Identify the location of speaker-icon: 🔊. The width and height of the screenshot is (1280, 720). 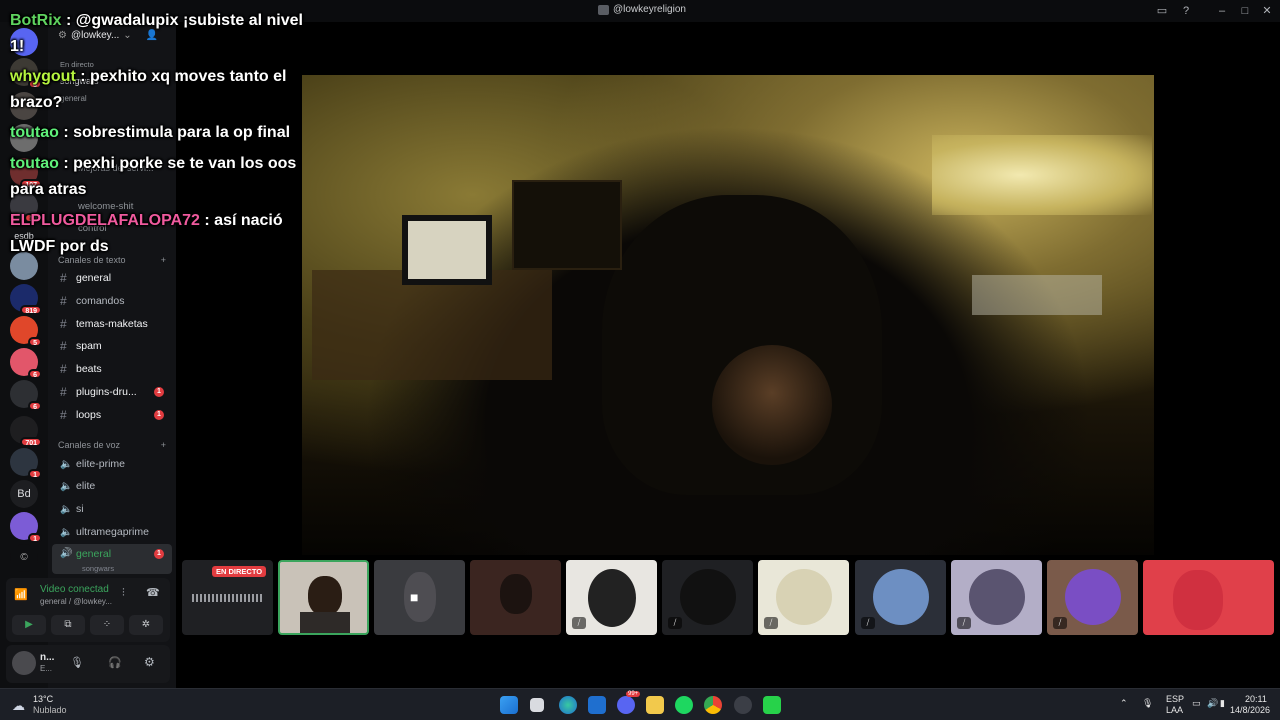
(66, 553).